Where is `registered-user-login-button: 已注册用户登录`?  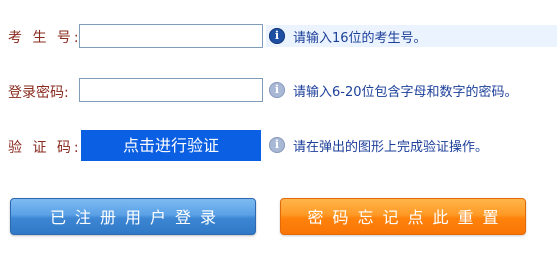 registered-user-login-button: 已注册用户登录 is located at coordinates (133, 216).